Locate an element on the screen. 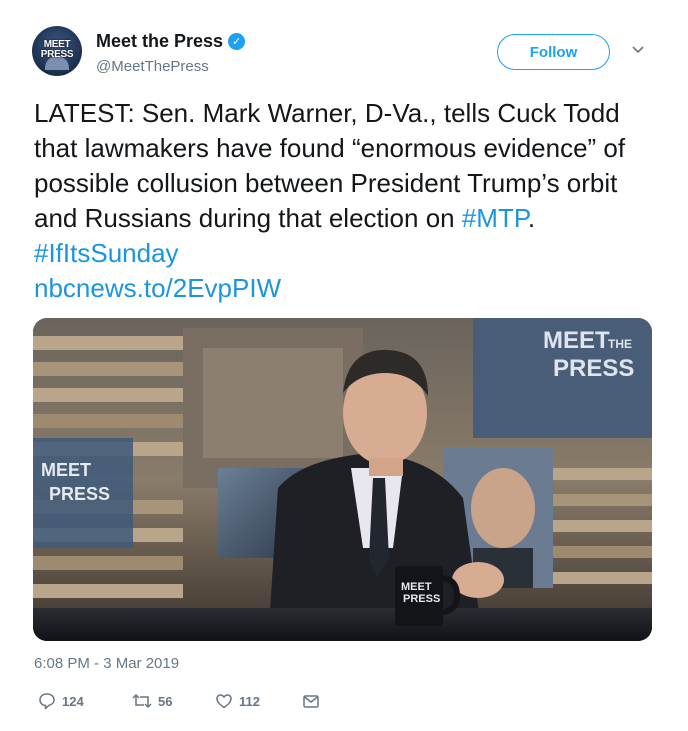  account-name-row: Meet the Press ✓ is located at coordinates (171, 41).